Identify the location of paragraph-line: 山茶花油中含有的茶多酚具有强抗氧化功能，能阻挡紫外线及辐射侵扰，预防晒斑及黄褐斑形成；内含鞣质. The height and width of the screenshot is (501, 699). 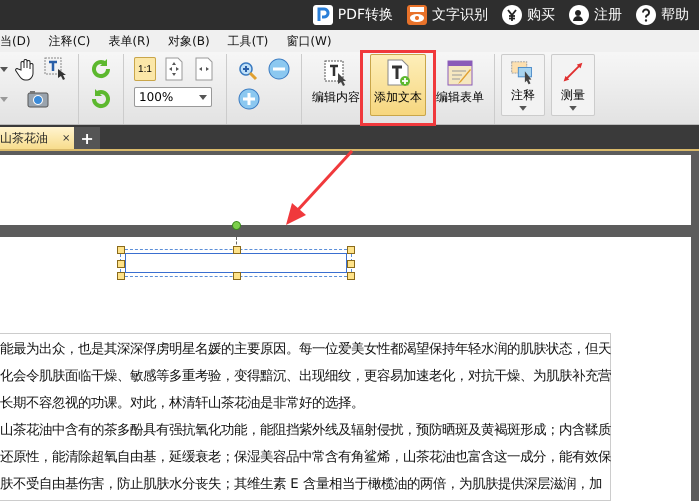
(305, 431).